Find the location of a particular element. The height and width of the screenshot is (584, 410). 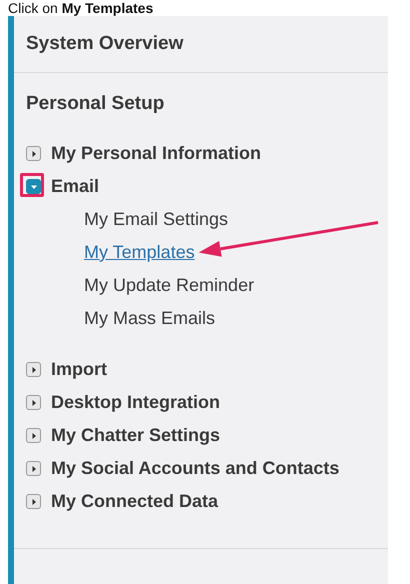

collapse-toggle-icon is located at coordinates (33, 186).